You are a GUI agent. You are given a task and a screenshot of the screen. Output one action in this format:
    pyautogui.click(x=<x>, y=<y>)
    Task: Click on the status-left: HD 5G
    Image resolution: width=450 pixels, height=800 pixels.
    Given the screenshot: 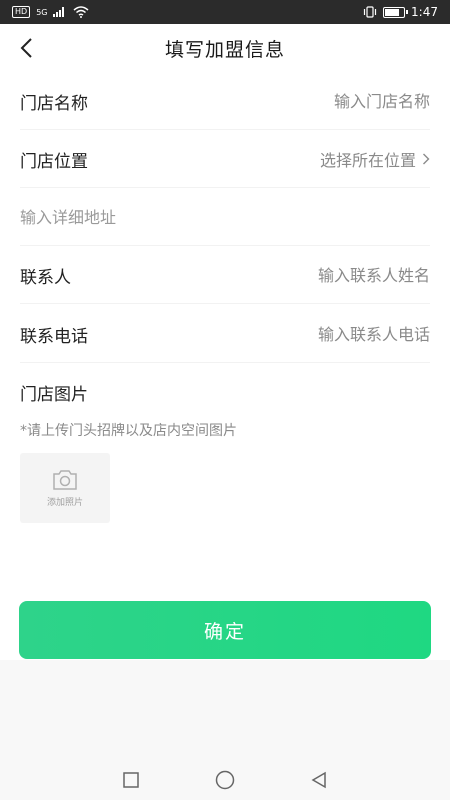 What is the action you would take?
    pyautogui.click(x=50, y=12)
    